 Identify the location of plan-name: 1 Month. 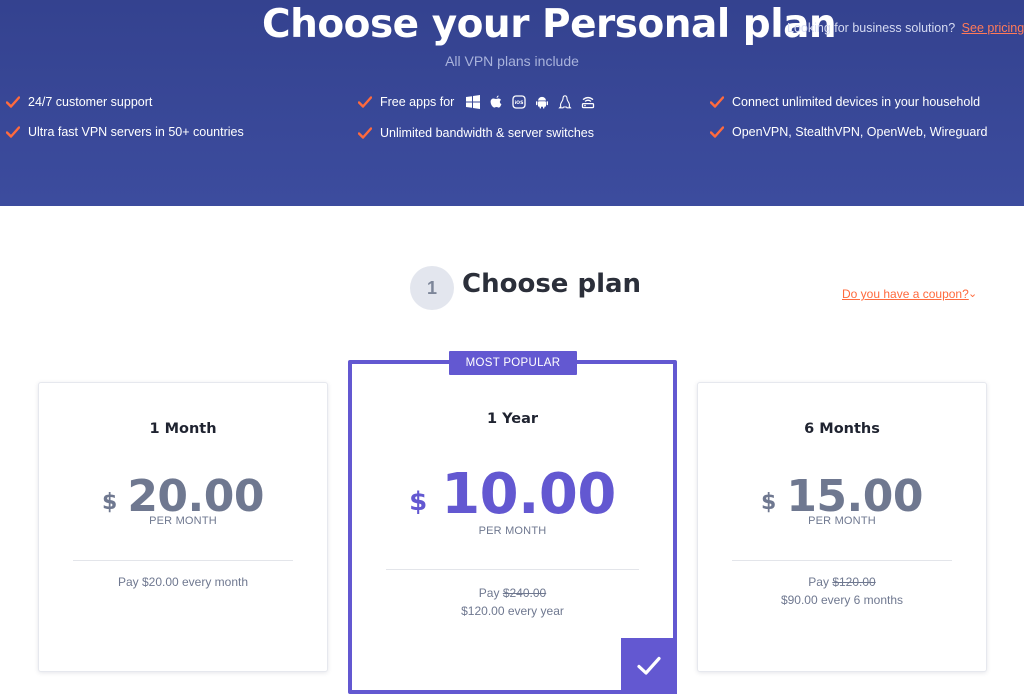
(183, 429).